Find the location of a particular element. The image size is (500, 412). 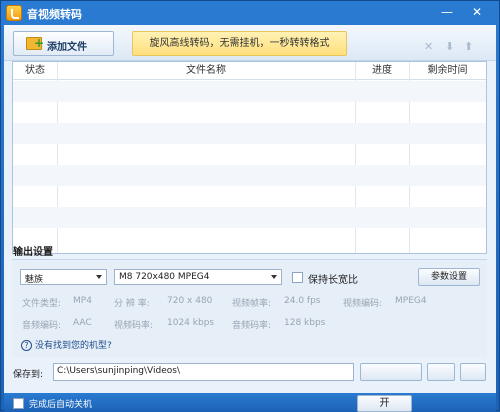

audio-bitrate-value: 128 kbps is located at coordinates (305, 323).